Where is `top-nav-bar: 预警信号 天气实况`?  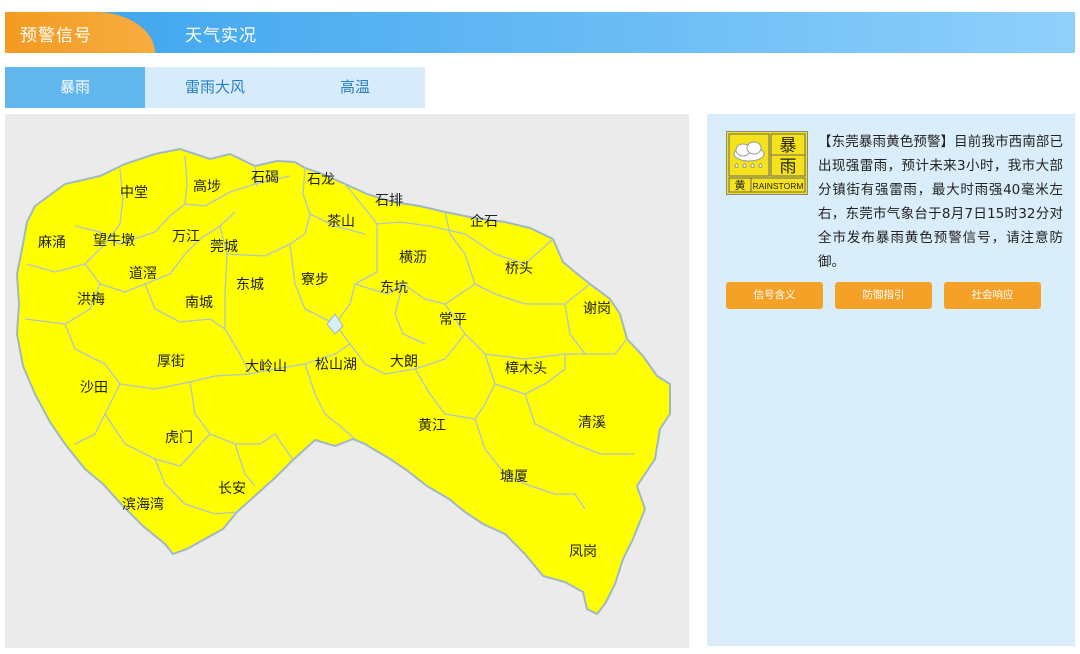 top-nav-bar: 预警信号 天气实况 is located at coordinates (540, 32).